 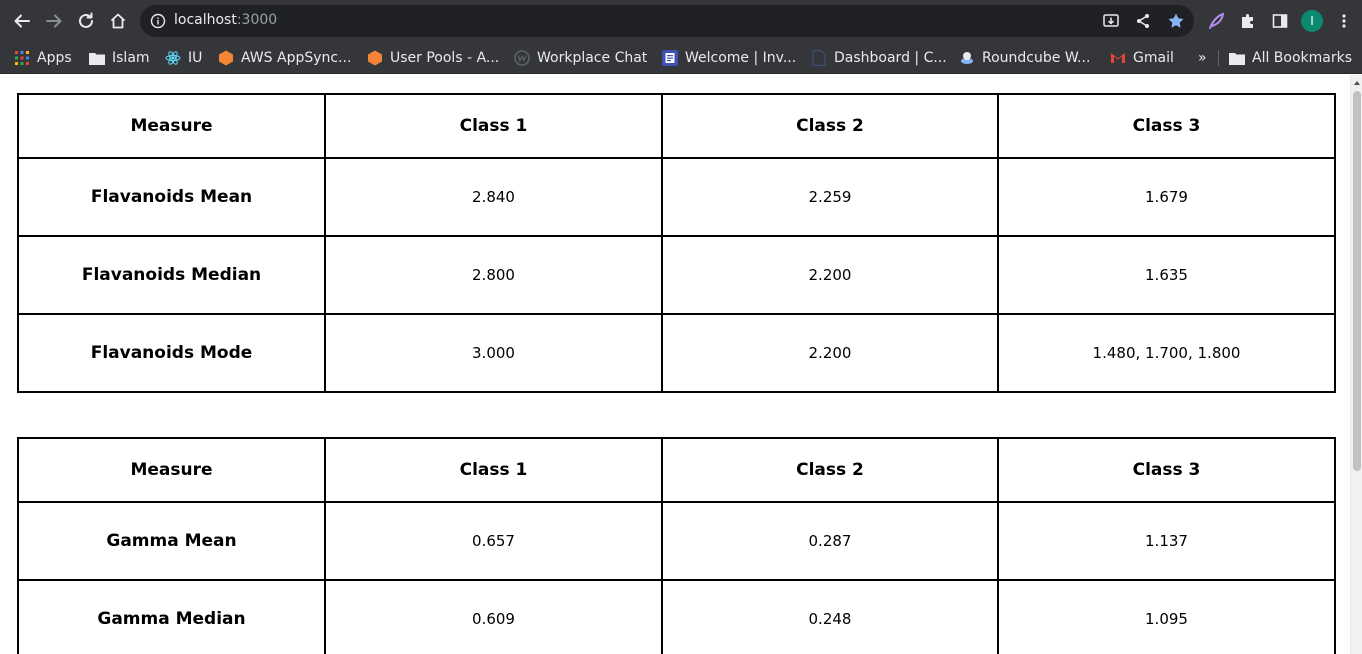 I want to click on aws-cognito-icon, so click(x=375, y=58).